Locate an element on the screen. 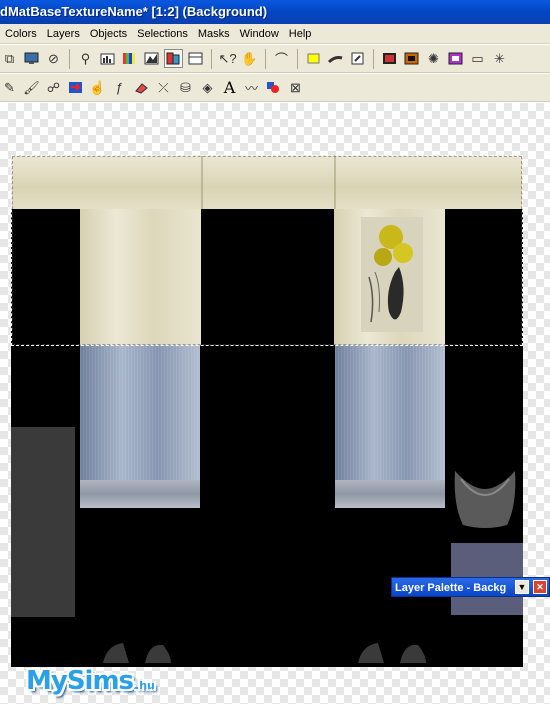 This screenshot has width=550, height=704. shirt-graphic-image is located at coordinates (392, 274).